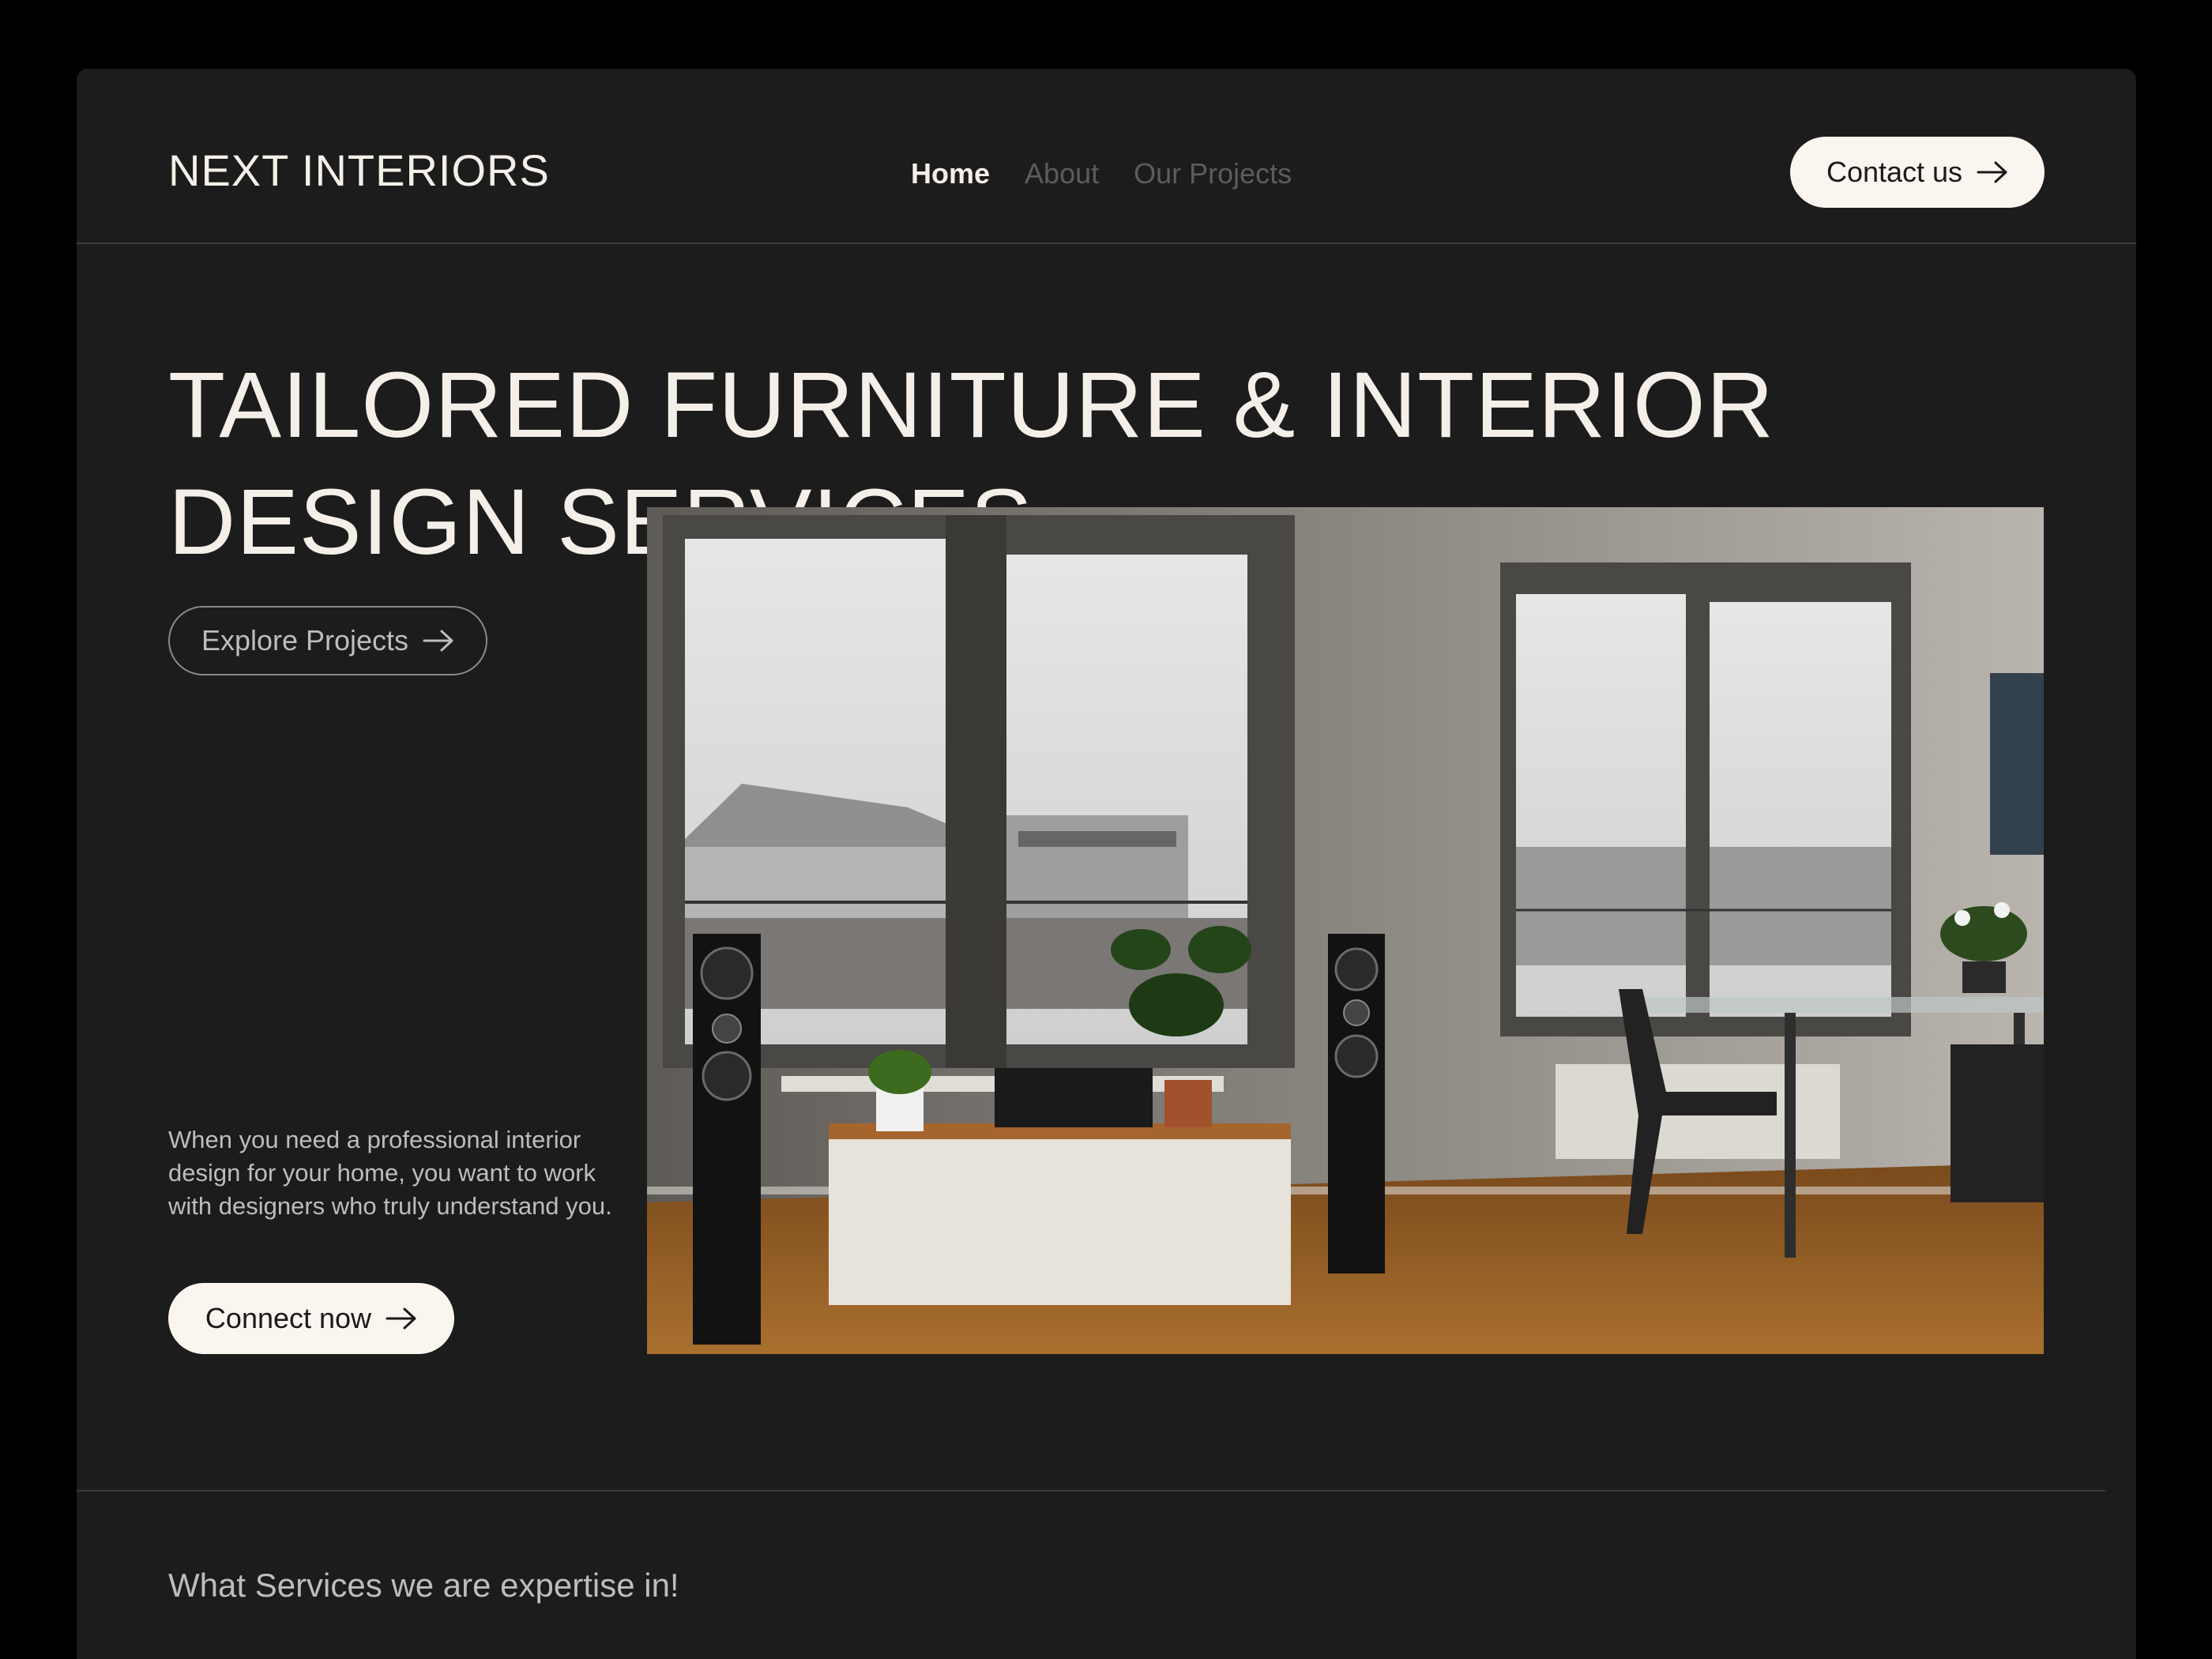 This screenshot has width=2212, height=1659. What do you see at coordinates (1895, 172) in the screenshot?
I see `contact-us-label: Contact us` at bounding box center [1895, 172].